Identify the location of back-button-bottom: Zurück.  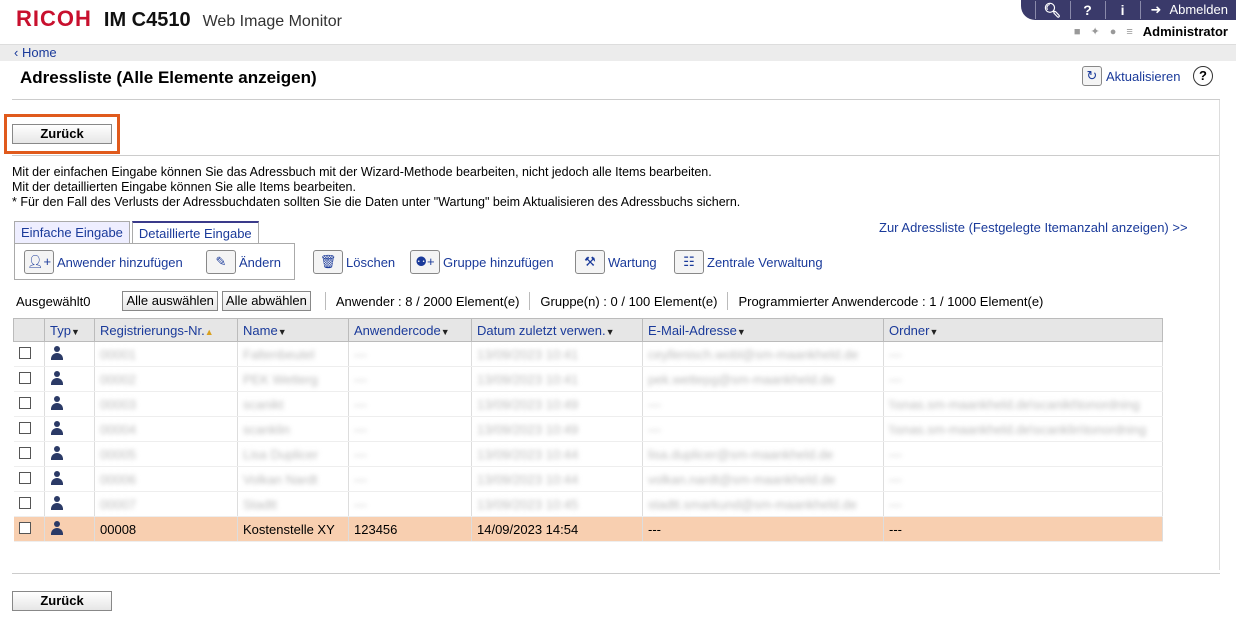
(62, 601).